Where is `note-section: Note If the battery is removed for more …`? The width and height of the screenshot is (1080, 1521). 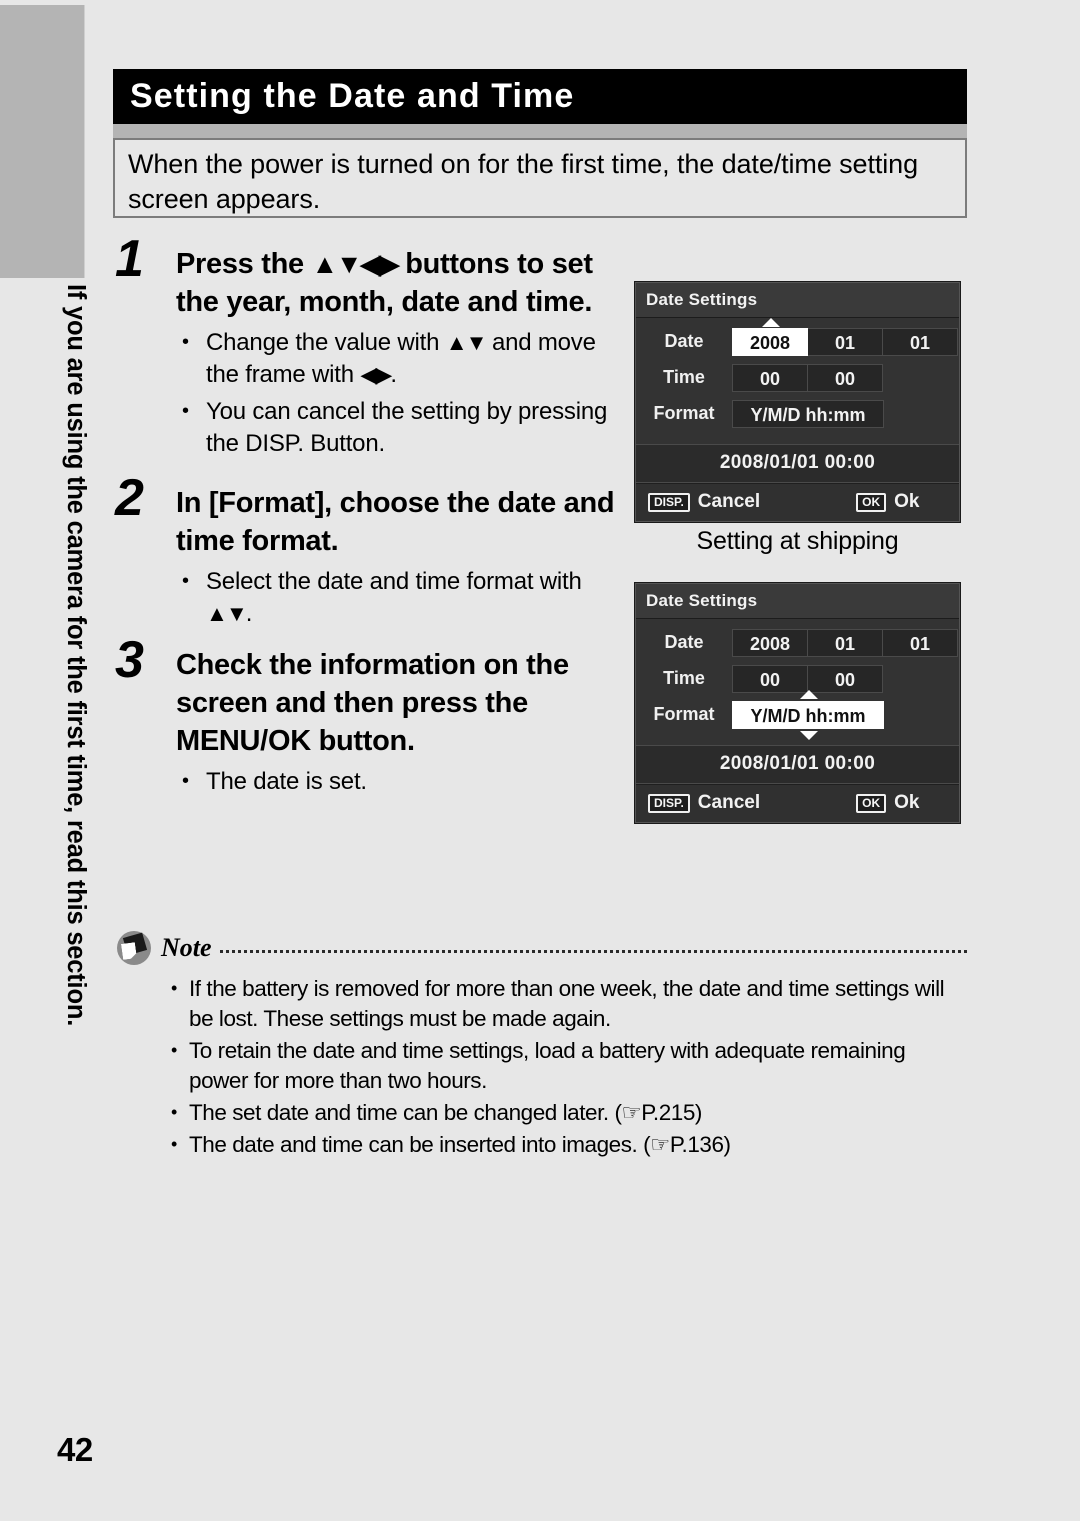
note-section: Note If the battery is removed for more … is located at coordinates (540, 1045).